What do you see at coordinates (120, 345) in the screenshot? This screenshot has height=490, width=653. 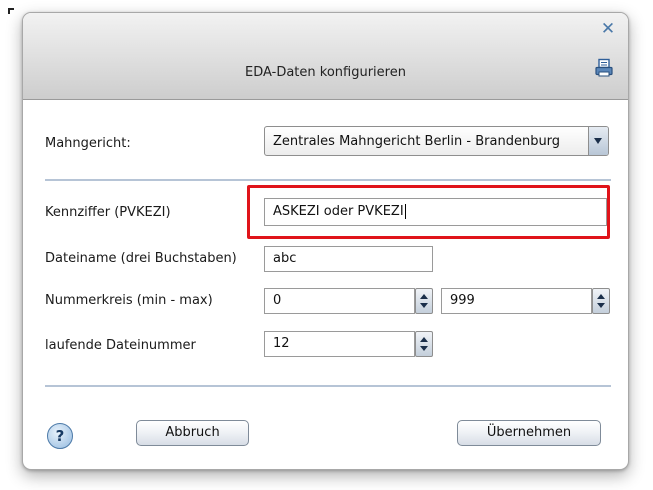 I see `dateinummer-label: laufende Dateinummer` at bounding box center [120, 345].